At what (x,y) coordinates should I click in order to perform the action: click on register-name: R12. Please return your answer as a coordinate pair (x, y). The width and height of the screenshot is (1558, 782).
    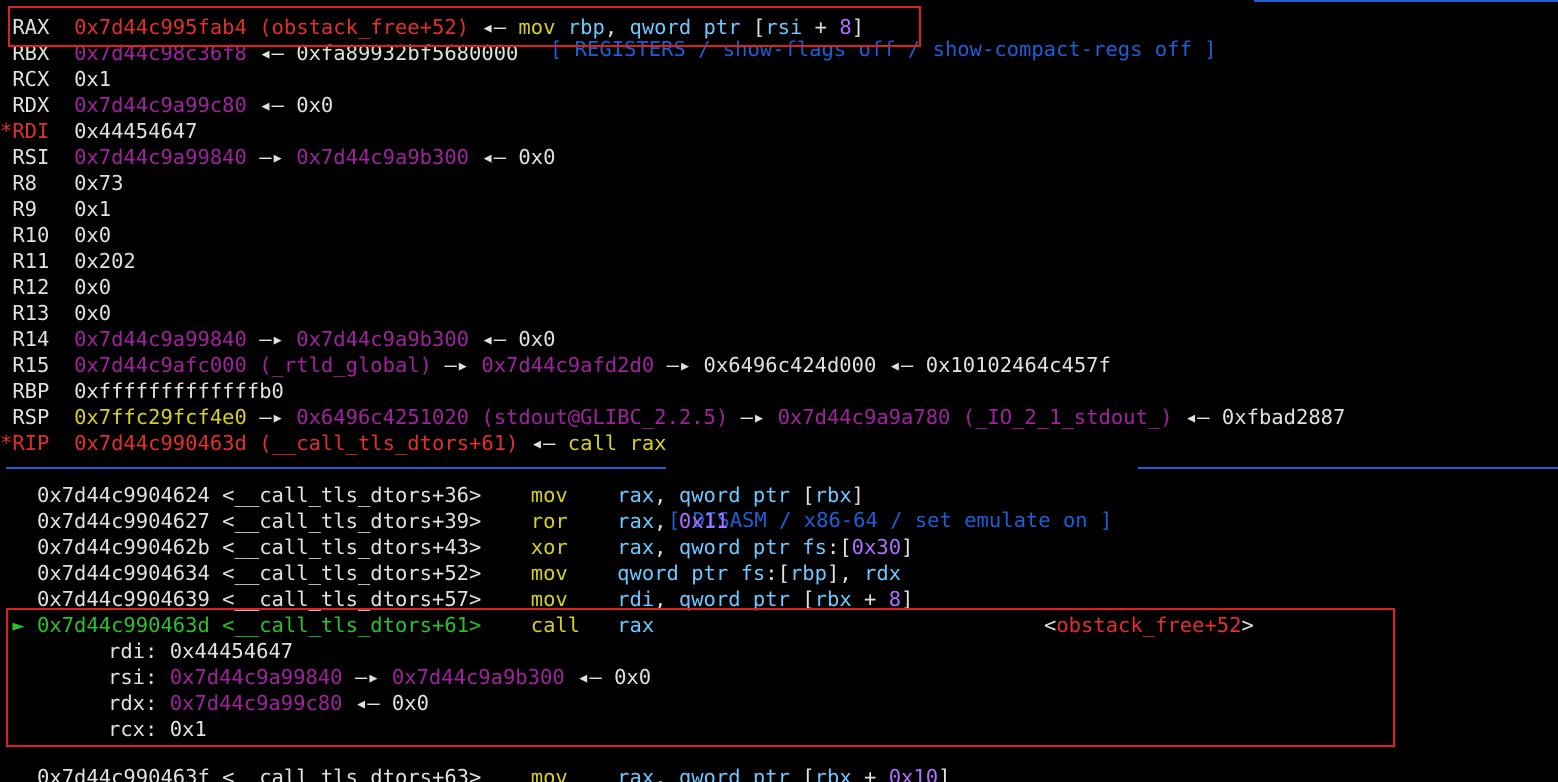
    Looking at the image, I should click on (31, 287).